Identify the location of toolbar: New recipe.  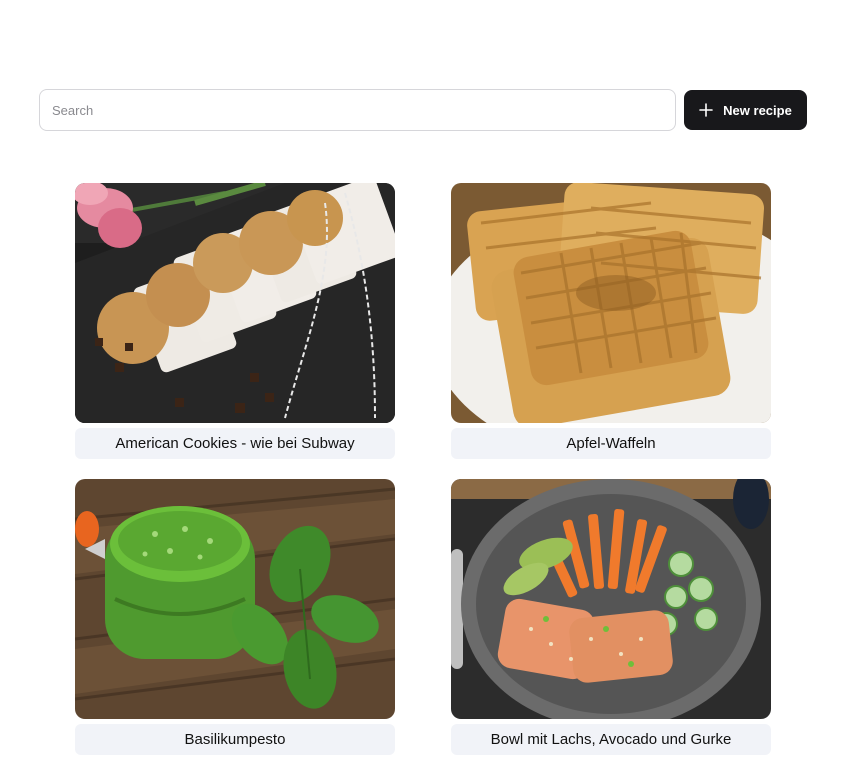
(423, 110).